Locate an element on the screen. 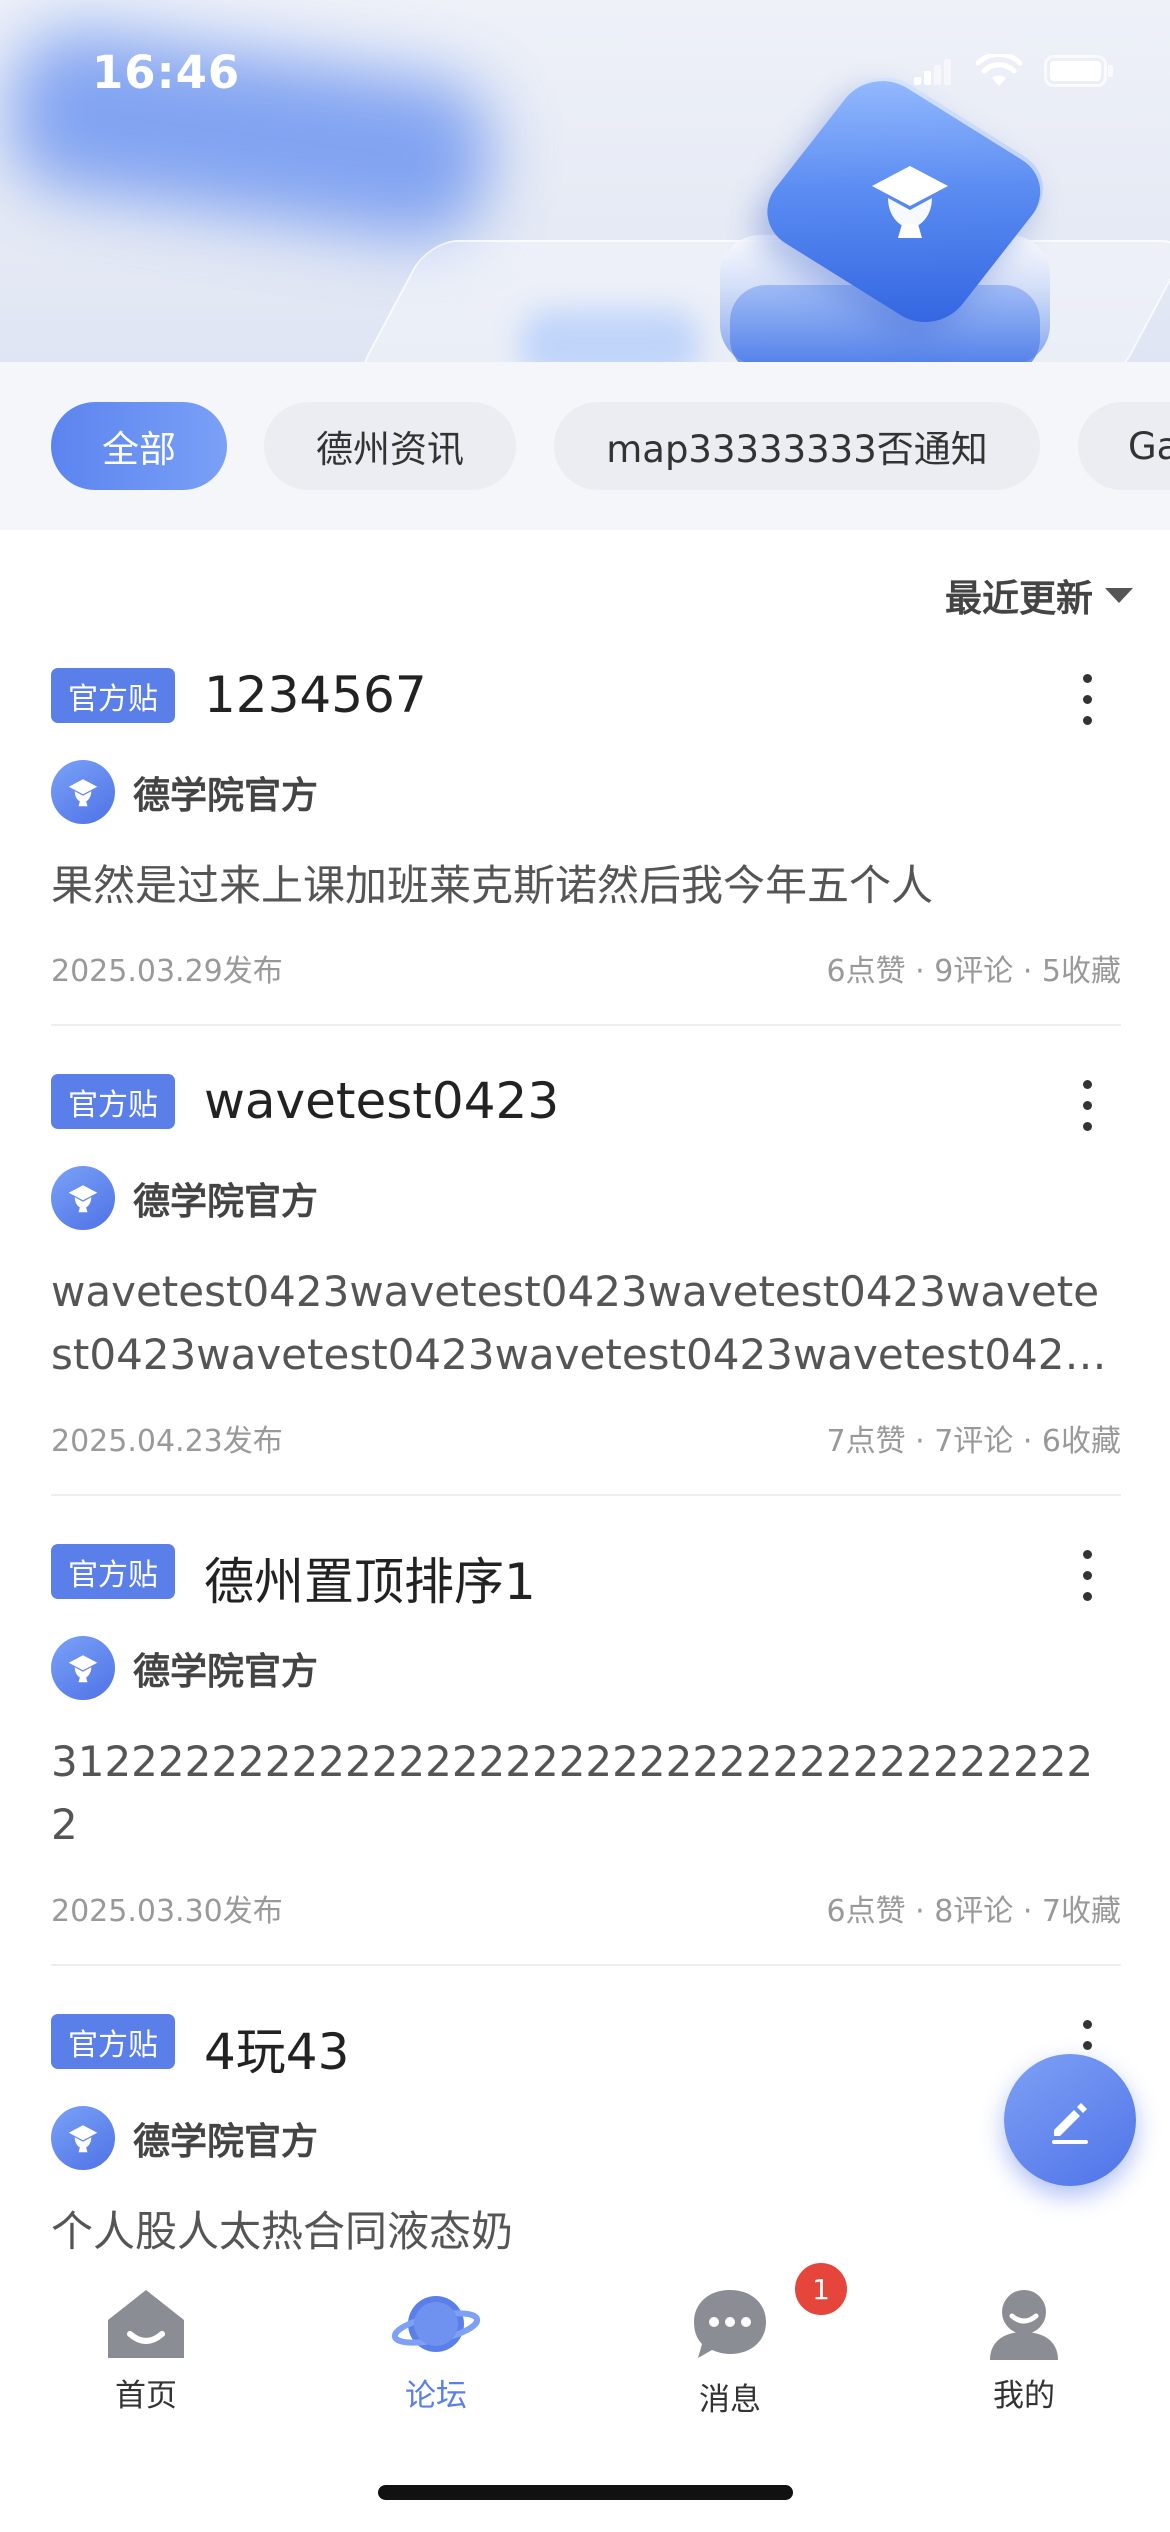 This screenshot has width=1170, height=2532. sort-dropdown: 最近更新 is located at coordinates (1039, 595).